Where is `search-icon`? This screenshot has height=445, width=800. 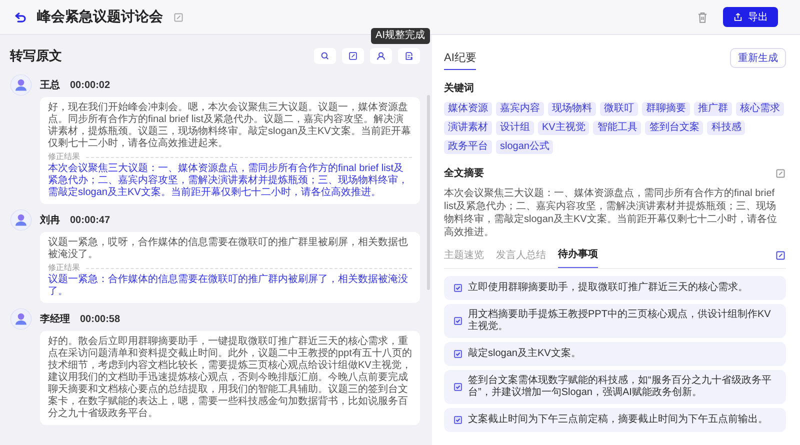
search-icon is located at coordinates (325, 56).